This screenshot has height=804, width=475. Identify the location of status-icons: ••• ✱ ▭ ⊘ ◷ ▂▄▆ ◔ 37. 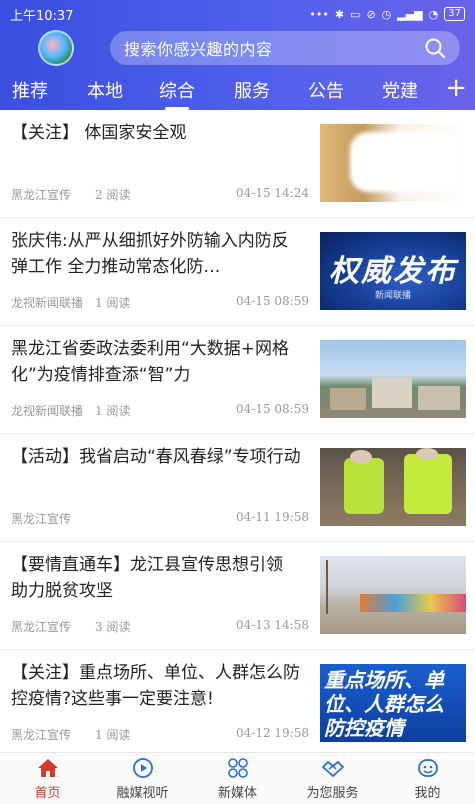
(387, 14).